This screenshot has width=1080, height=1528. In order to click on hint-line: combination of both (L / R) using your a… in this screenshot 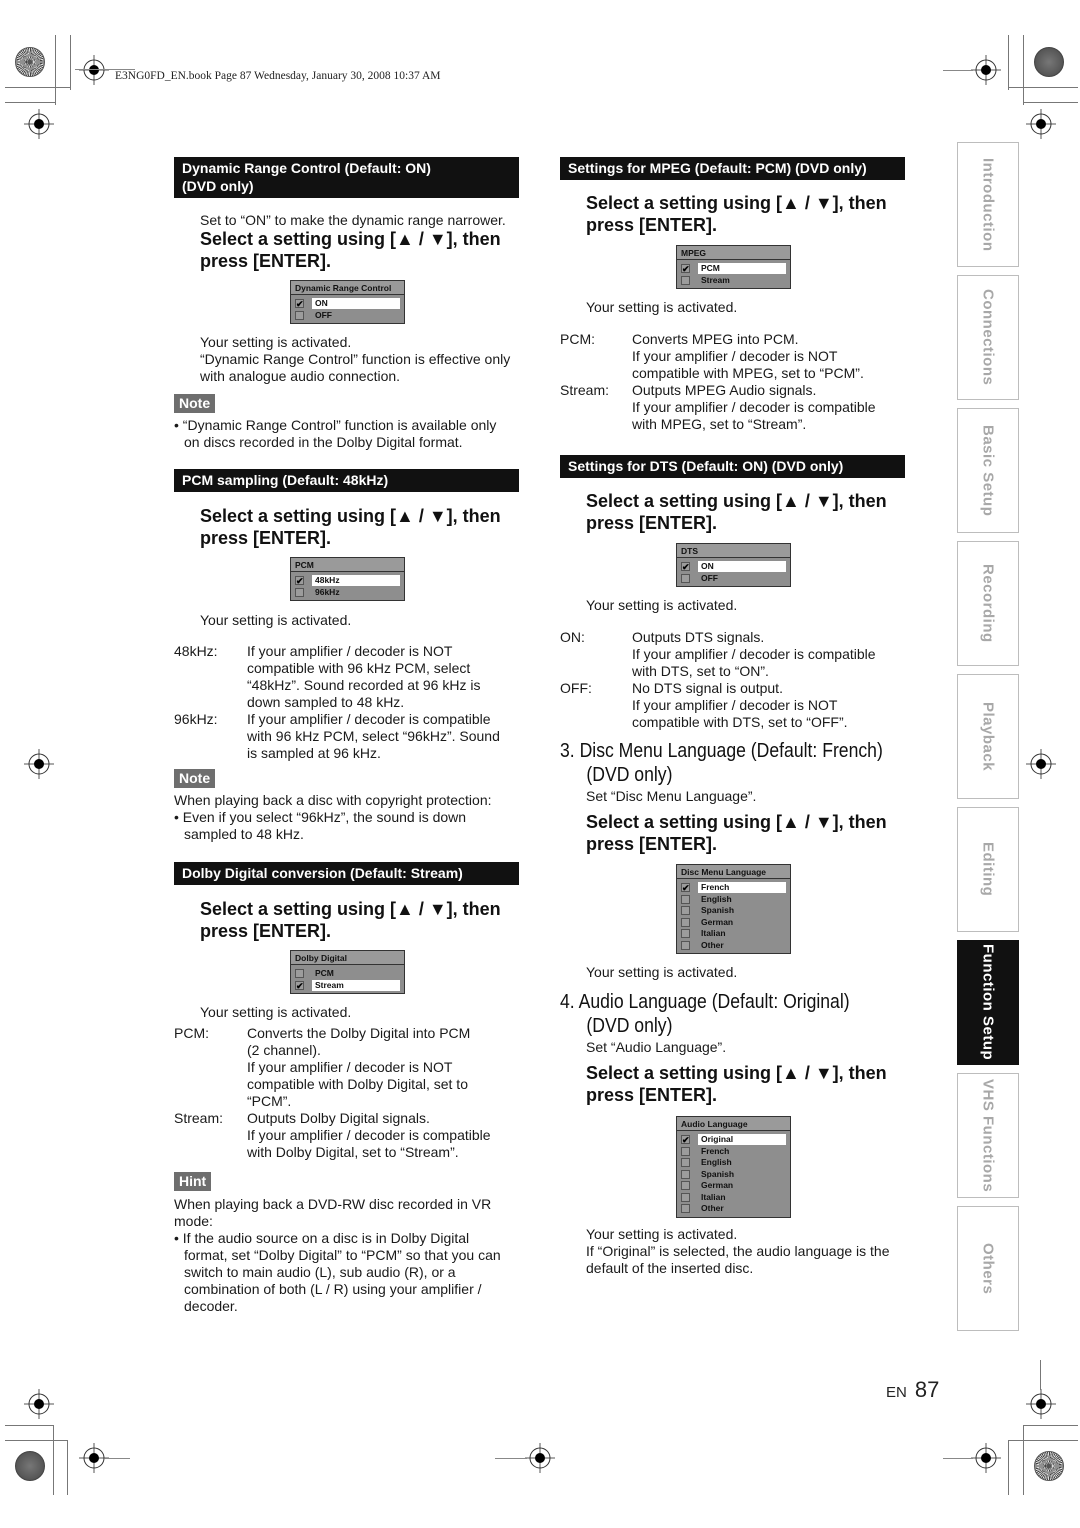, I will do `click(333, 1289)`.